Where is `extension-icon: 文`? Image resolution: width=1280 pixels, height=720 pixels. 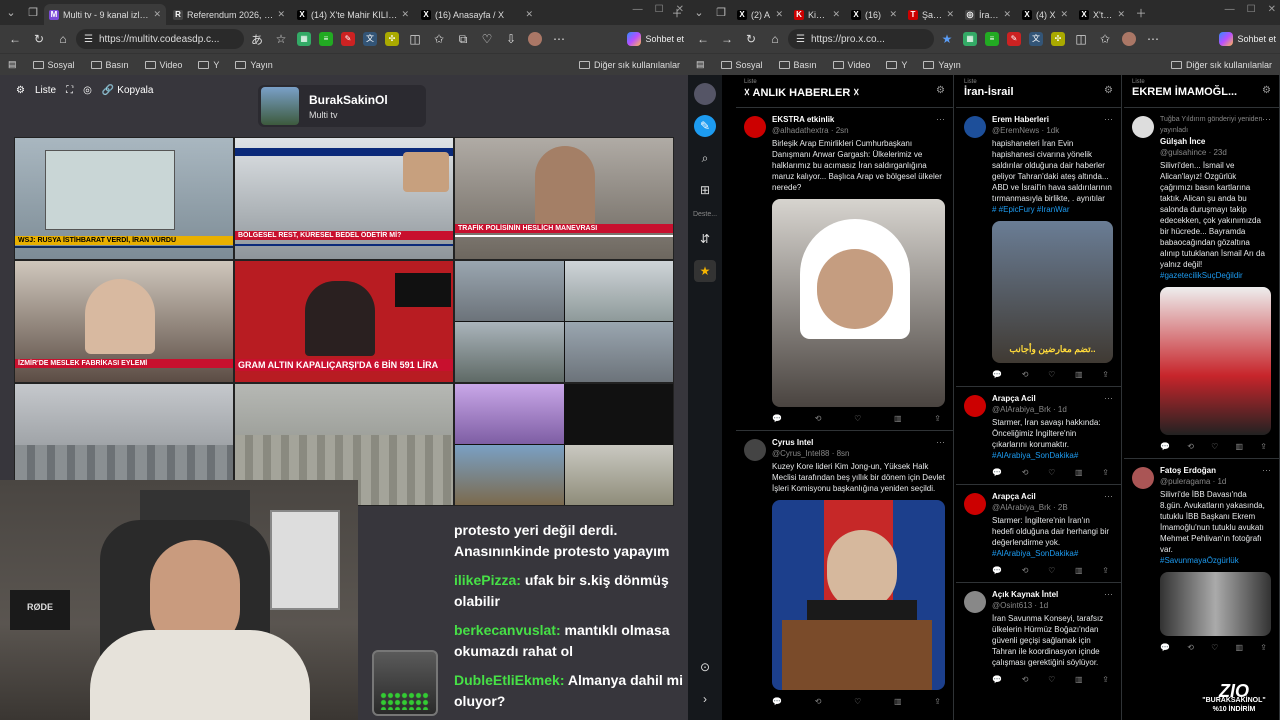 extension-icon: 文 is located at coordinates (370, 39).